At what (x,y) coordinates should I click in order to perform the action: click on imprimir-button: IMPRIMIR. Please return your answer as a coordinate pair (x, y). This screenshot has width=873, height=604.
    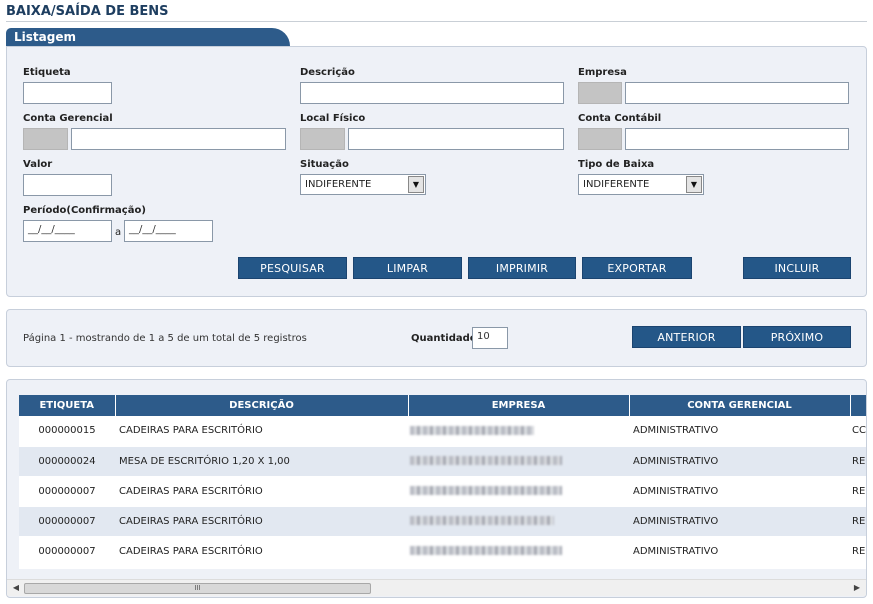
    Looking at the image, I should click on (522, 268).